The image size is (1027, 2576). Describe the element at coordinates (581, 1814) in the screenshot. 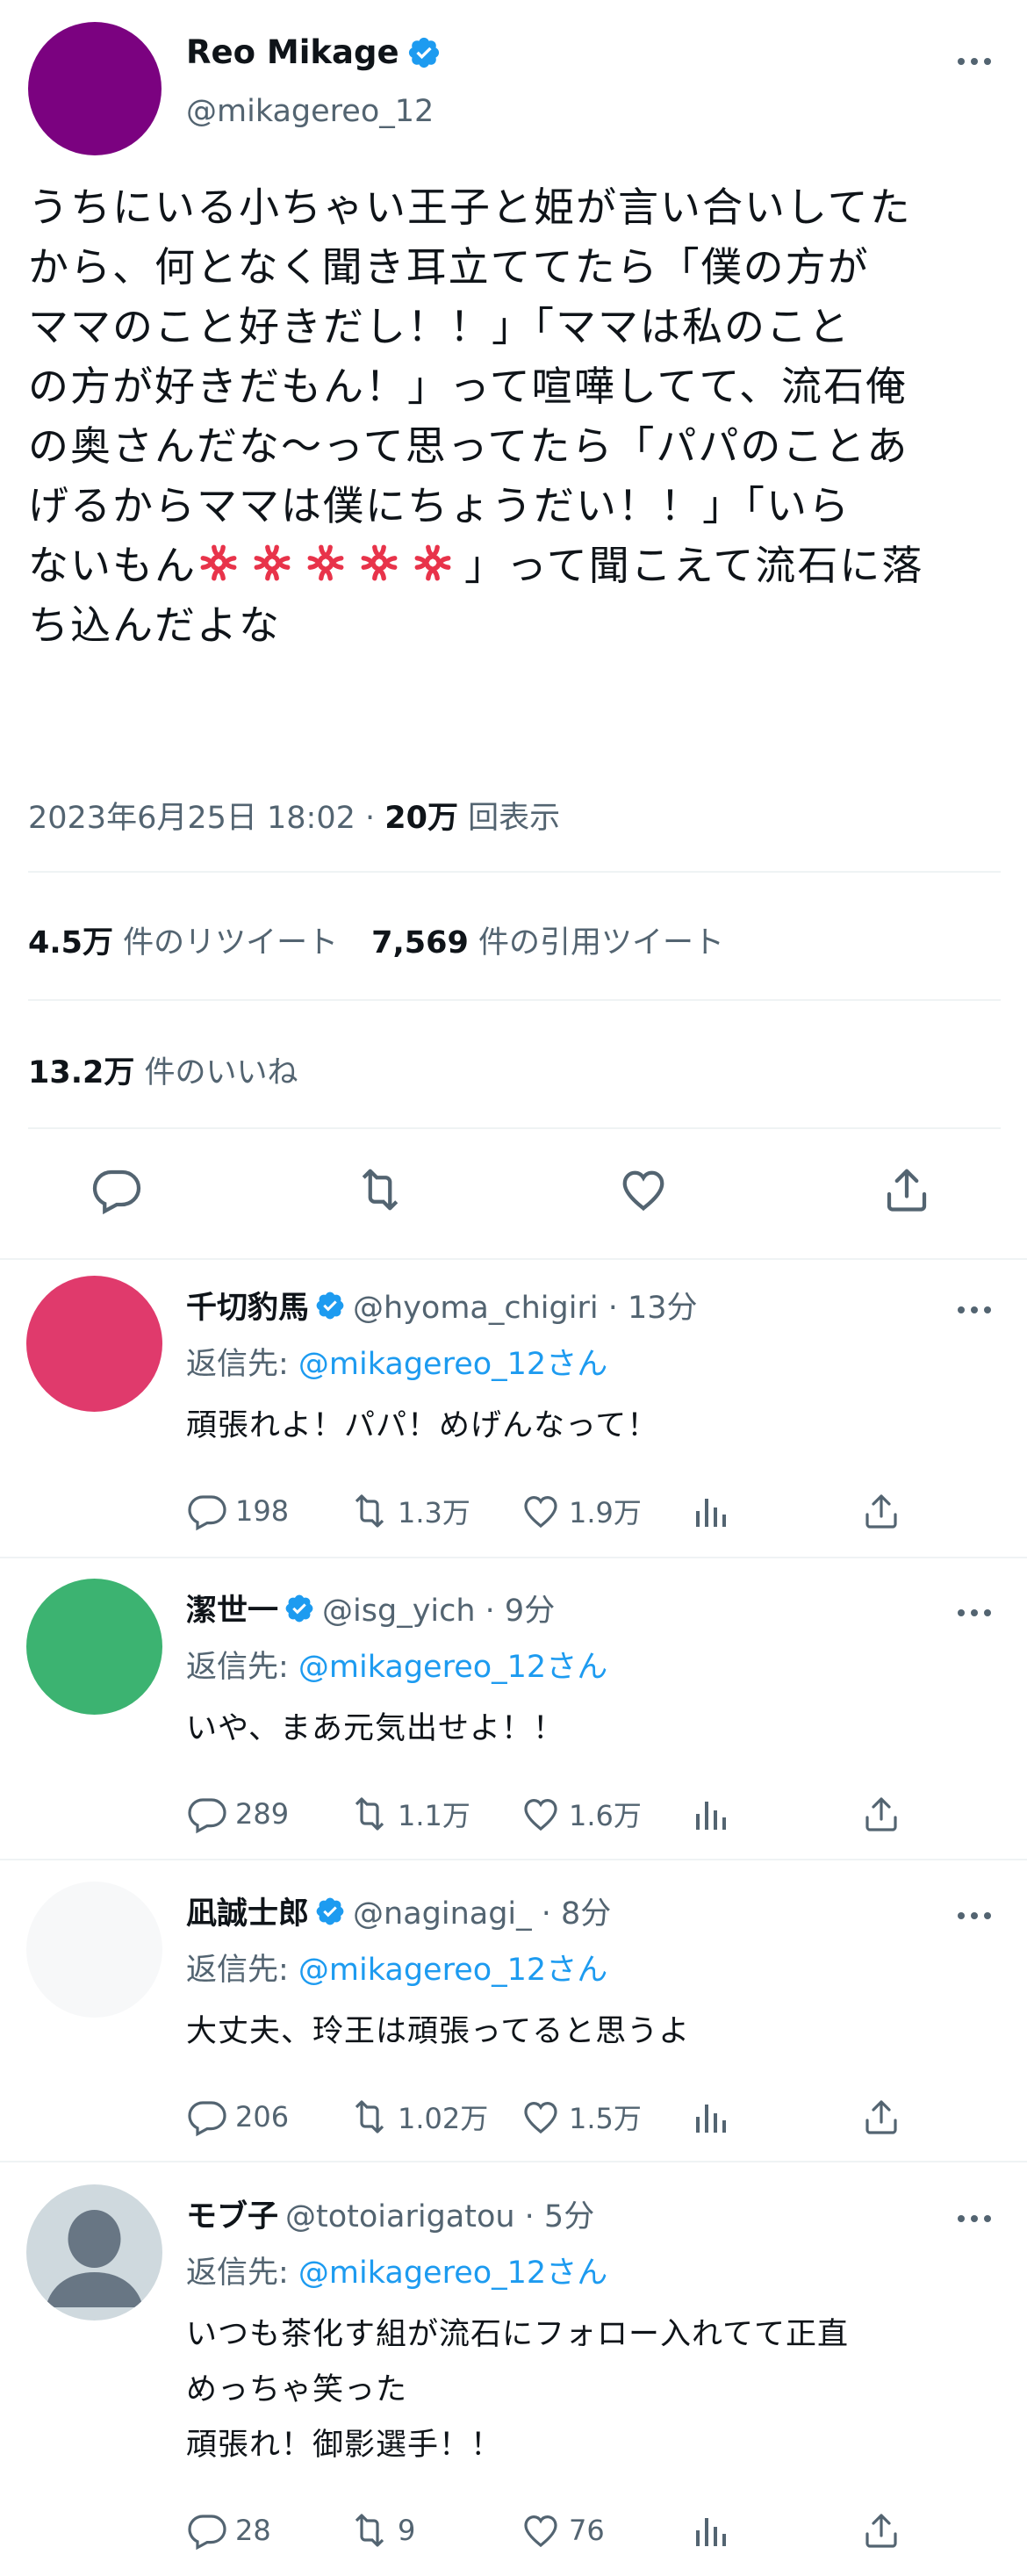

I see `like-button: 1.6万` at that location.